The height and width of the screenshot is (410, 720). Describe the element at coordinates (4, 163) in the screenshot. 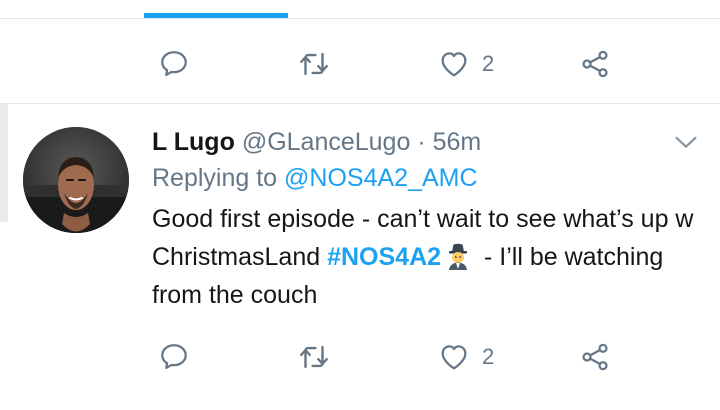

I see `side-strip` at that location.